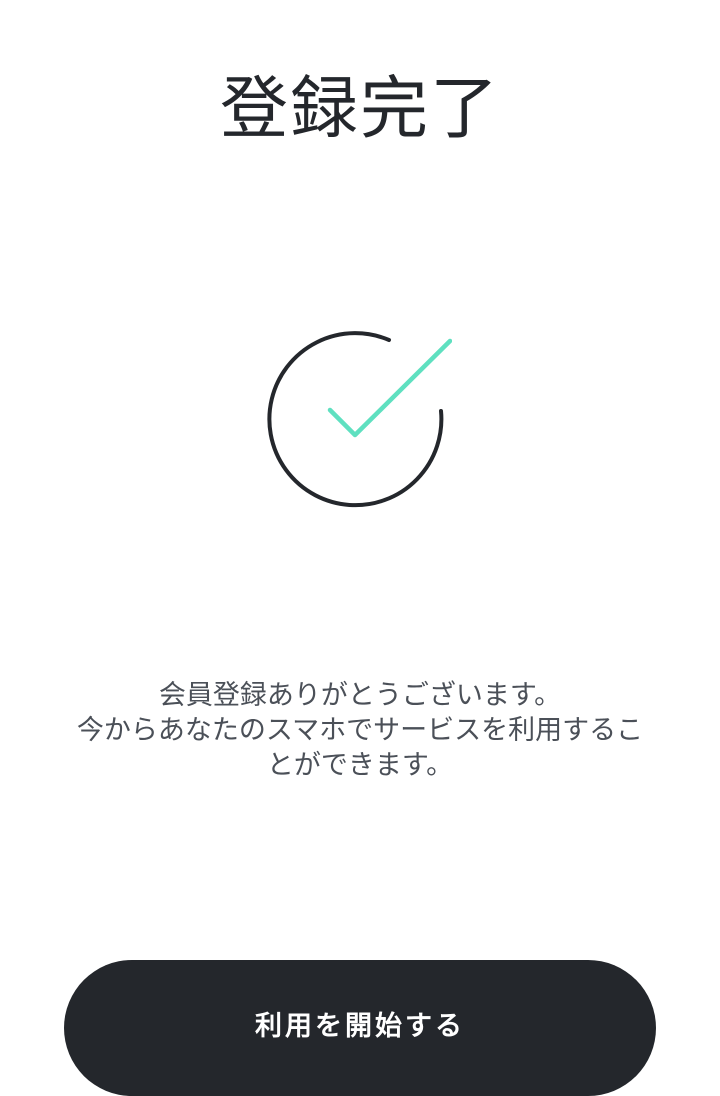 The height and width of the screenshot is (1096, 720). I want to click on progress-ring, so click(355, 419).